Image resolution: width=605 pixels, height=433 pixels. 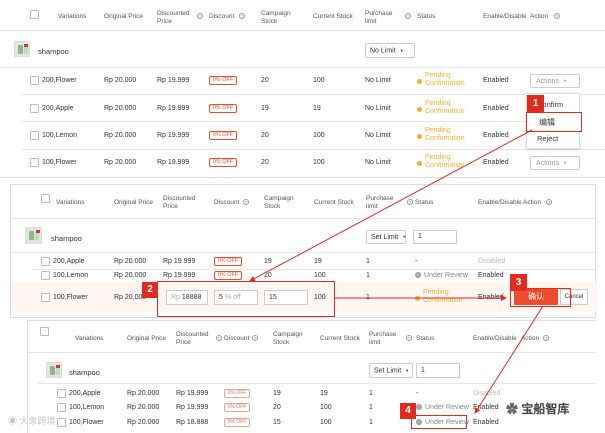 What do you see at coordinates (492, 261) in the screenshot?
I see `enable-status: Disabled` at bounding box center [492, 261].